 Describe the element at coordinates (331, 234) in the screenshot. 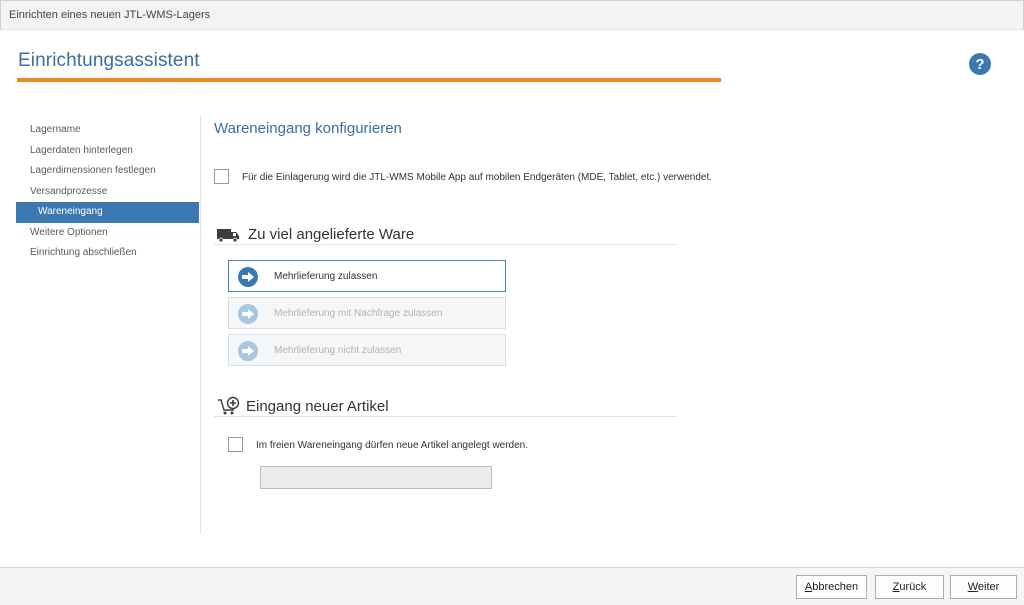

I see `overdelivery-section-title: Zu viel angelieferte Ware` at that location.